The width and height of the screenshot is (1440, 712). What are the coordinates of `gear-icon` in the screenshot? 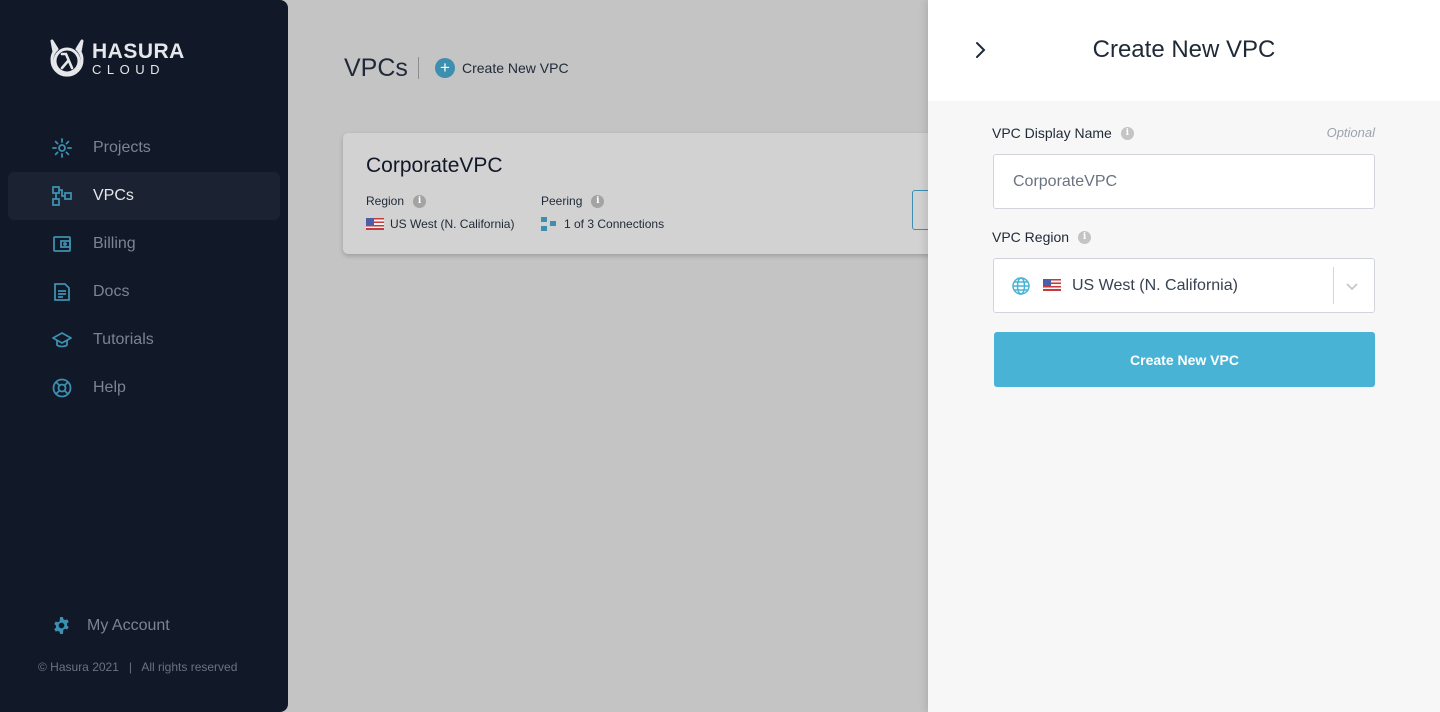 It's located at (61, 625).